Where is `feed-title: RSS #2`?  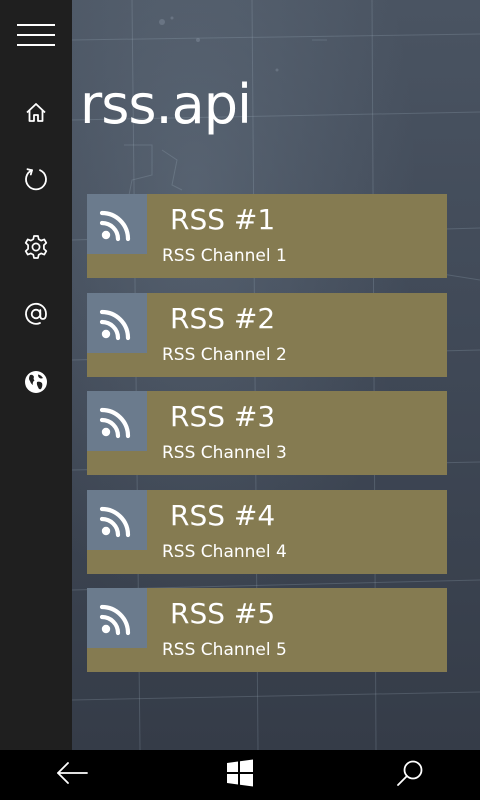
feed-title: RSS #2 is located at coordinates (223, 318).